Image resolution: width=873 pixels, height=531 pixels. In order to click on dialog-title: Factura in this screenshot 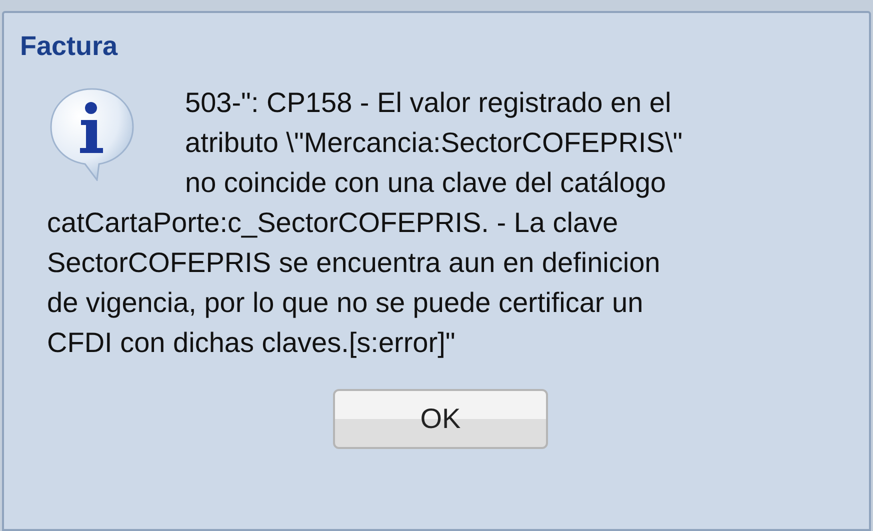, I will do `click(69, 46)`.